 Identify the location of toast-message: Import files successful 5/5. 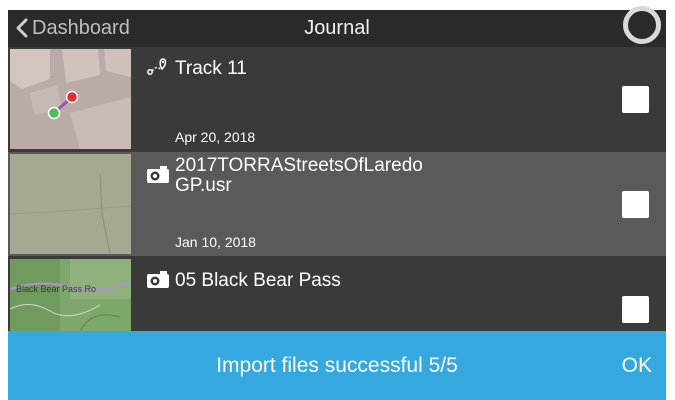
(337, 365).